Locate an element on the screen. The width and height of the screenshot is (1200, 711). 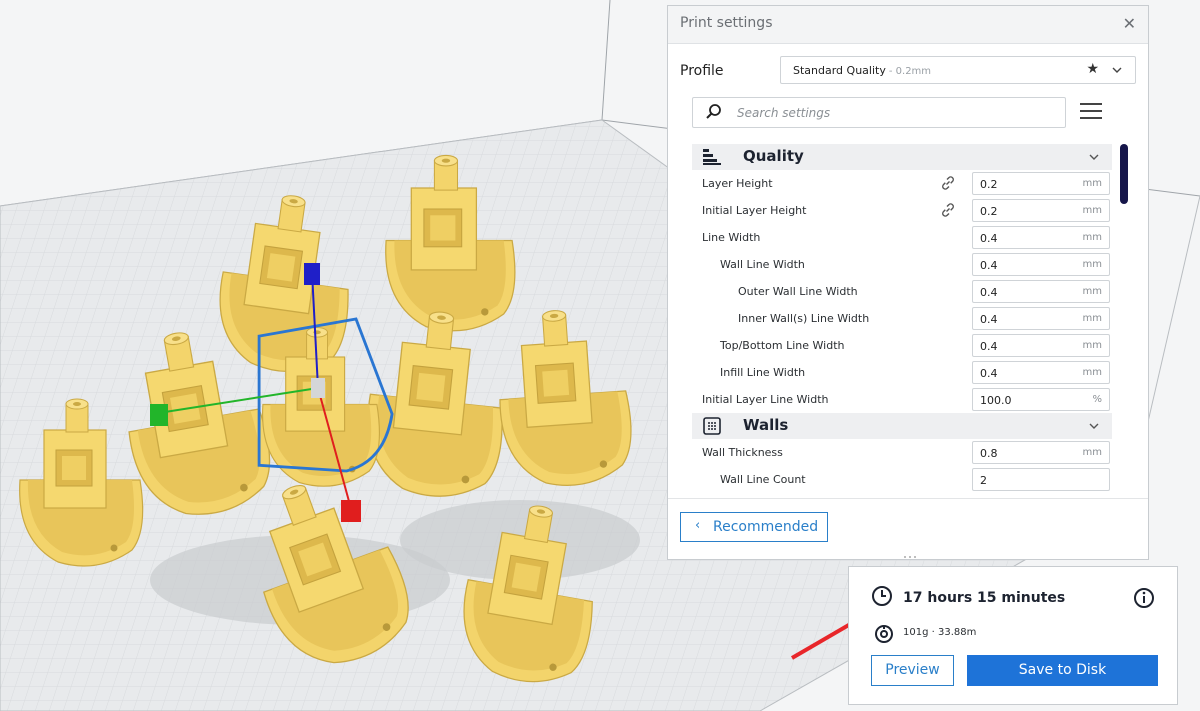
setting-label: Wall Thickness is located at coordinates (742, 452).